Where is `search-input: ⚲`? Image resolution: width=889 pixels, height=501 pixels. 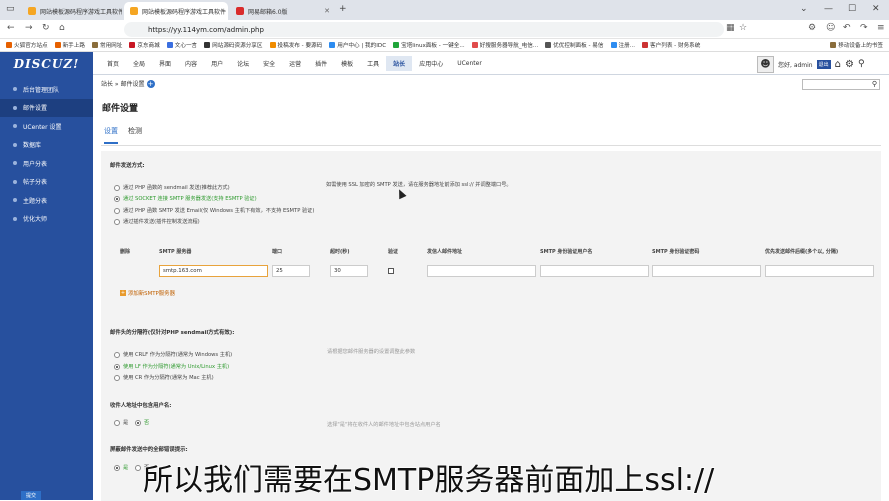 search-input: ⚲ is located at coordinates (841, 84).